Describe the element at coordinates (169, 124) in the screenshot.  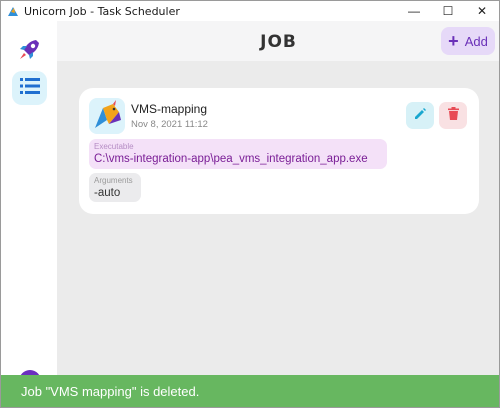
I see `job-date: Nov 8, 2021 11:12` at that location.